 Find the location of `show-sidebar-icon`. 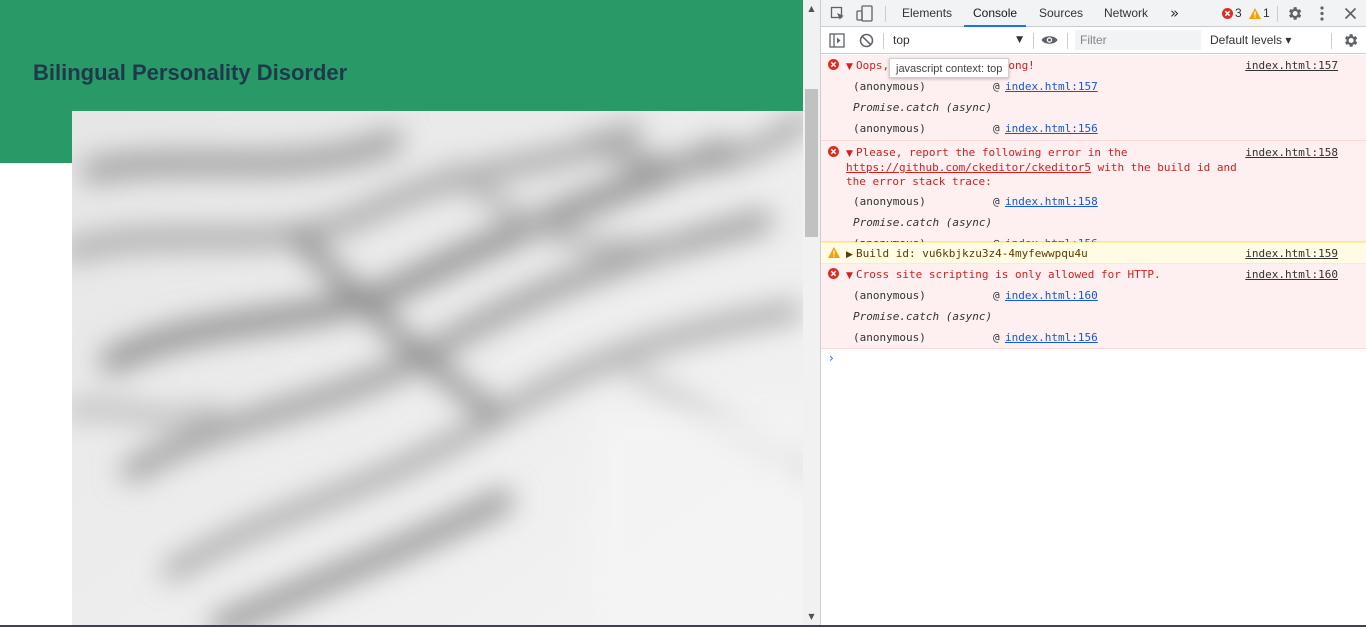

show-sidebar-icon is located at coordinates (837, 40).